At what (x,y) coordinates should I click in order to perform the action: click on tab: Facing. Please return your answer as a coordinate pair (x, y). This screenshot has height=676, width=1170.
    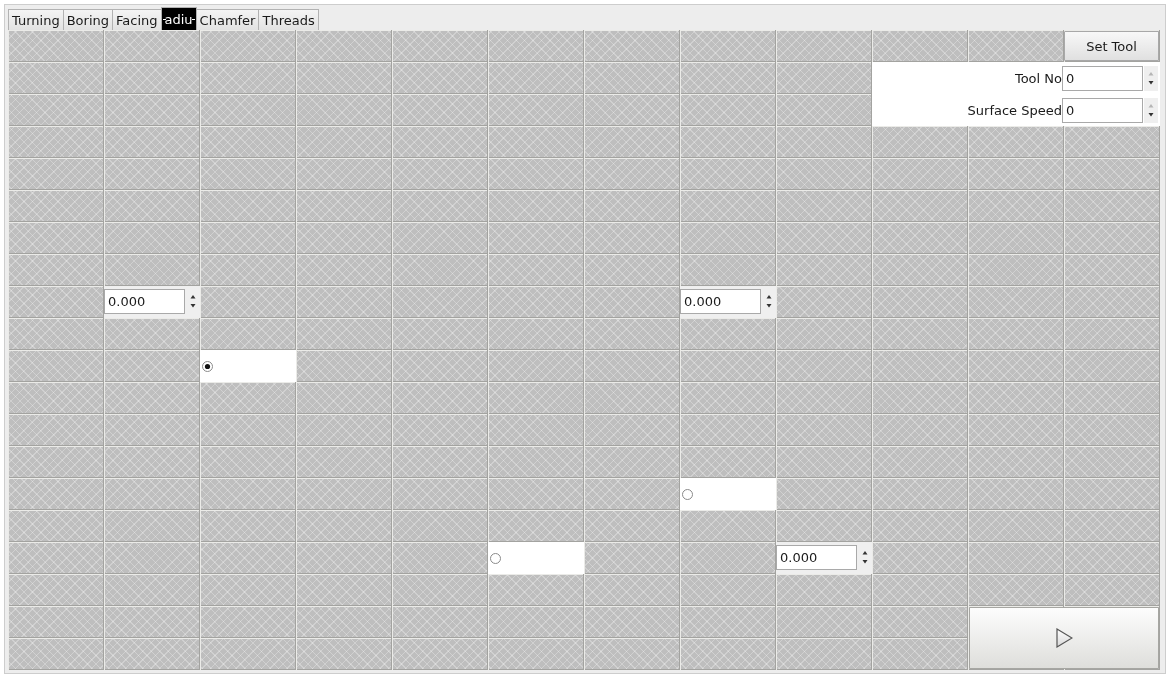
    Looking at the image, I should click on (137, 19).